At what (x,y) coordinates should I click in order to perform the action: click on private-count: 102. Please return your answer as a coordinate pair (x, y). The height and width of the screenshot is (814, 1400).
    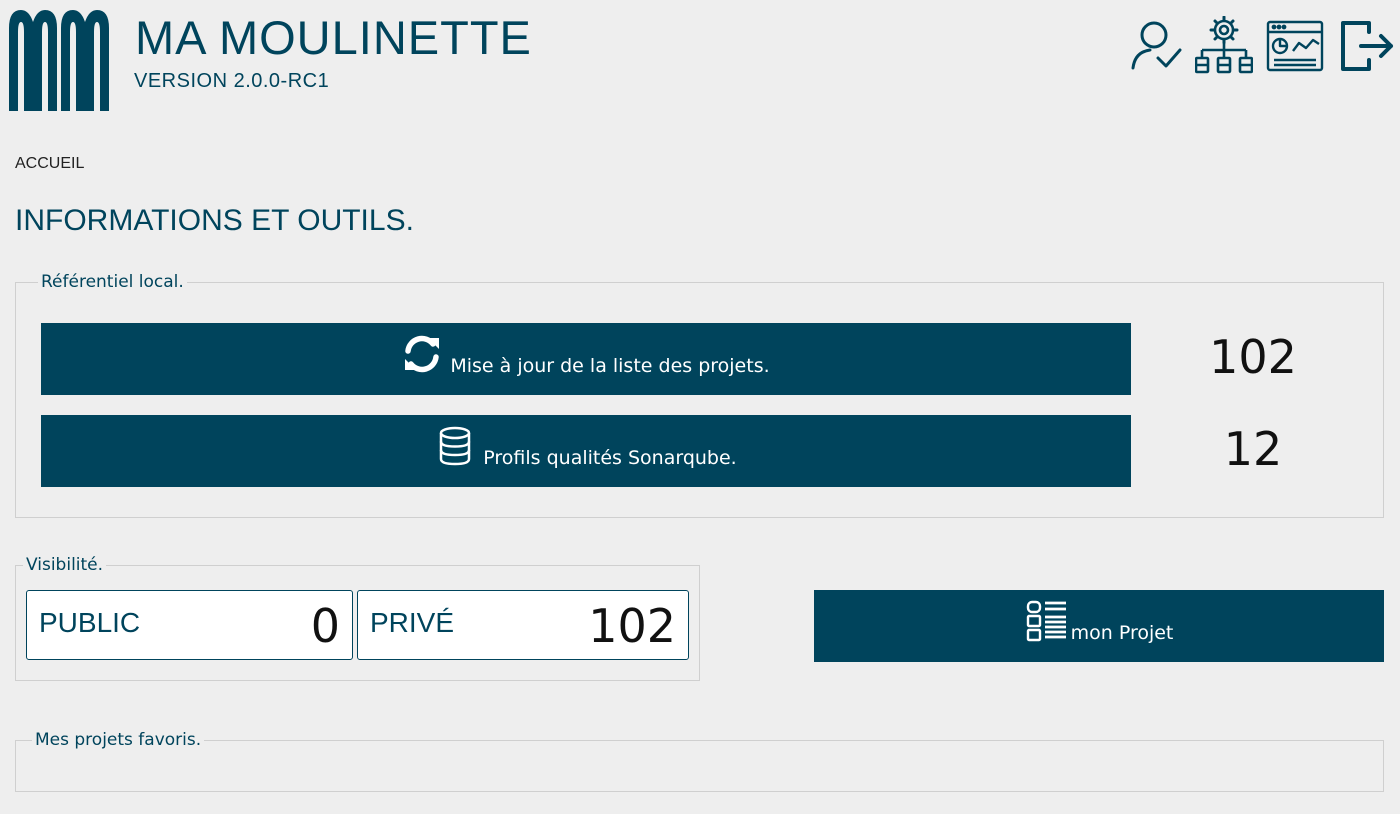
    Looking at the image, I should click on (632, 626).